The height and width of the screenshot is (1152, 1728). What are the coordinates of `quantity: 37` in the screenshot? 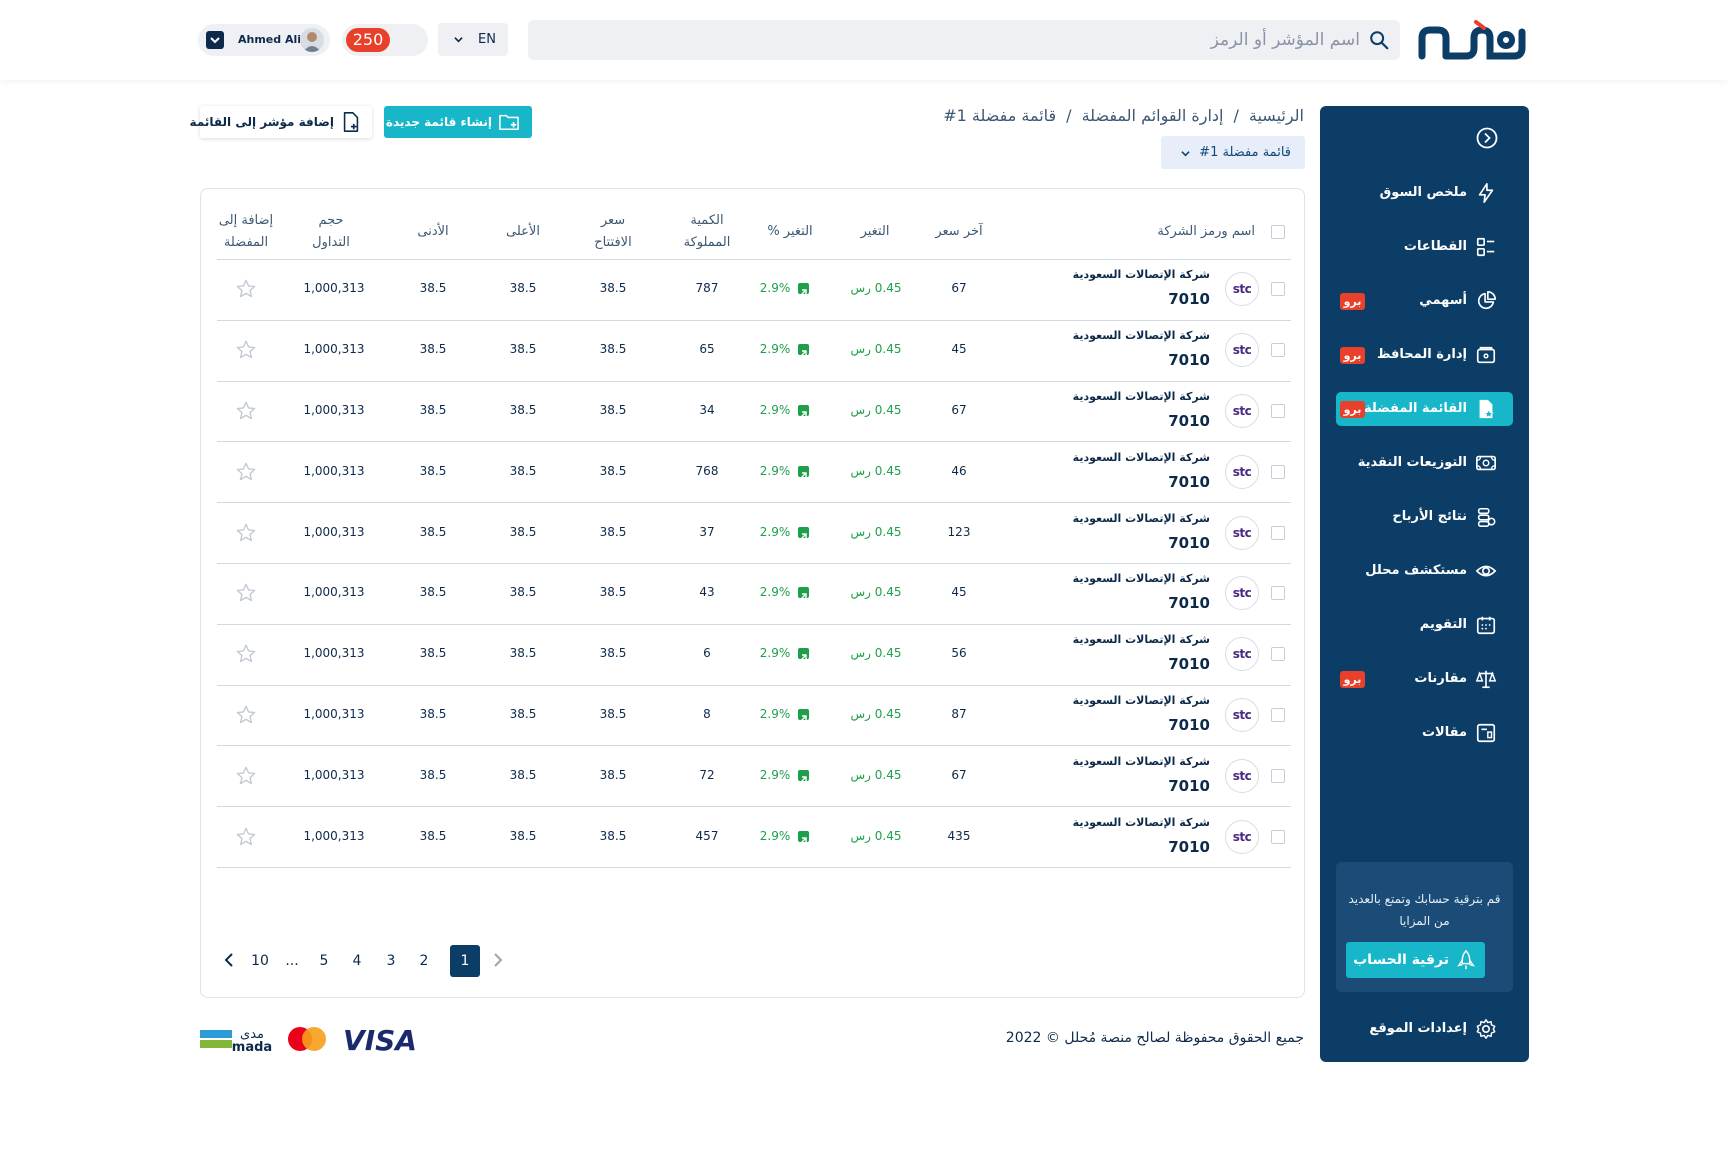 It's located at (707, 531).